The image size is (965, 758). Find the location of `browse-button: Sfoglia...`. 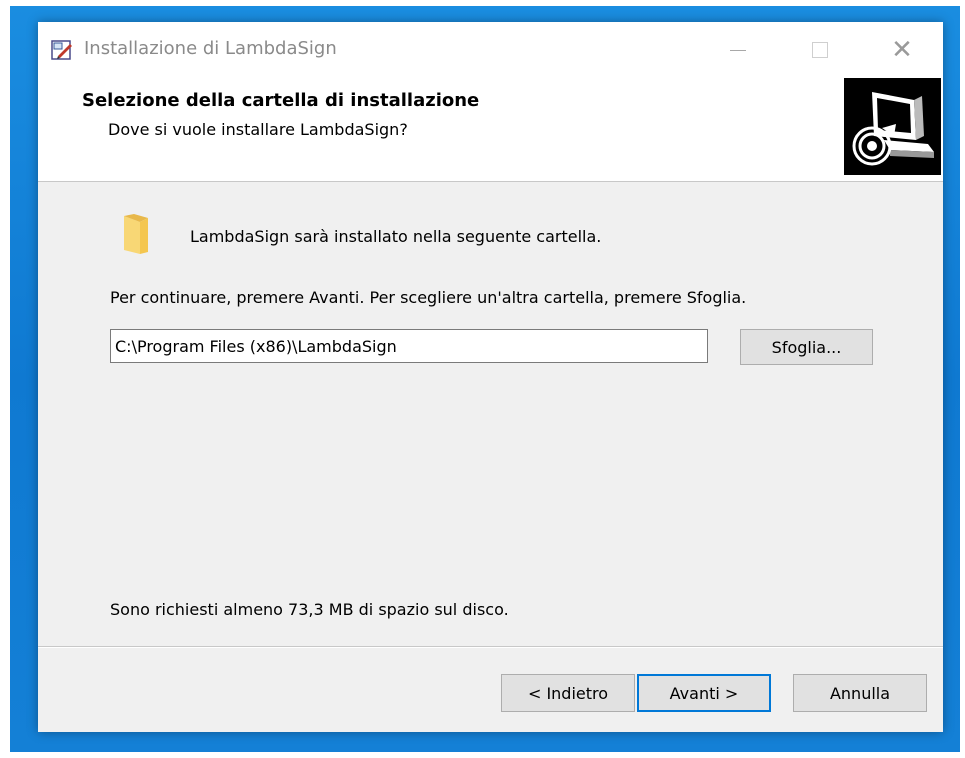

browse-button: Sfoglia... is located at coordinates (806, 347).